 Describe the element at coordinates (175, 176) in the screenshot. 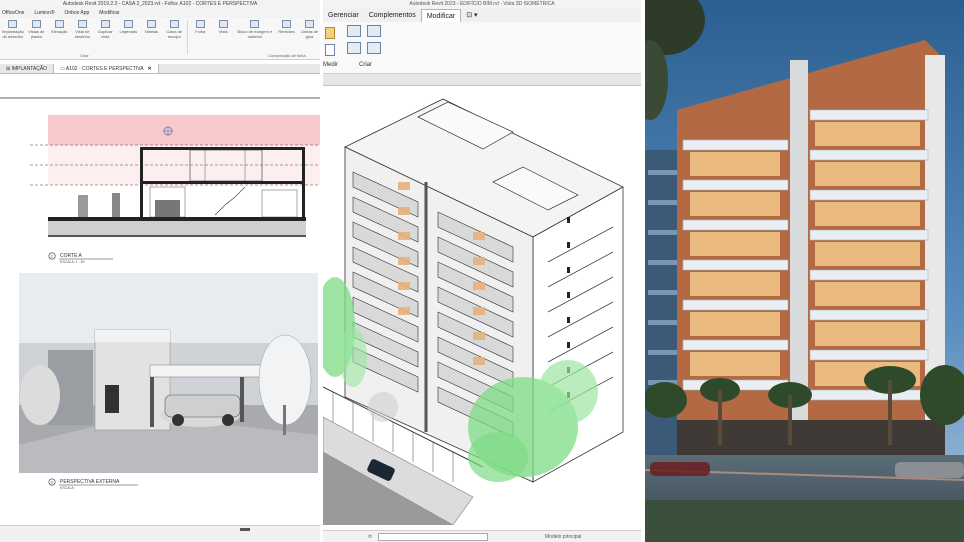

I see `section-drawing` at that location.